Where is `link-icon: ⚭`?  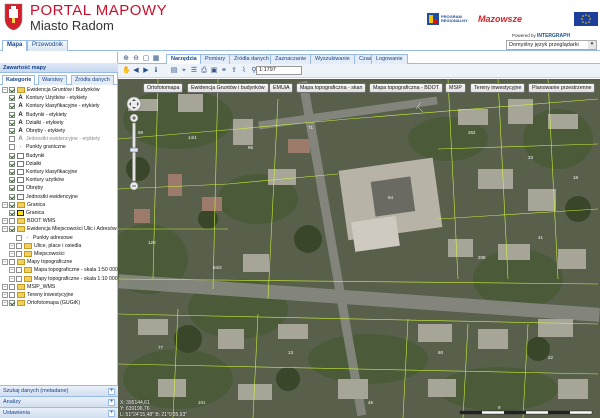 link-icon: ⚭ is located at coordinates (224, 71).